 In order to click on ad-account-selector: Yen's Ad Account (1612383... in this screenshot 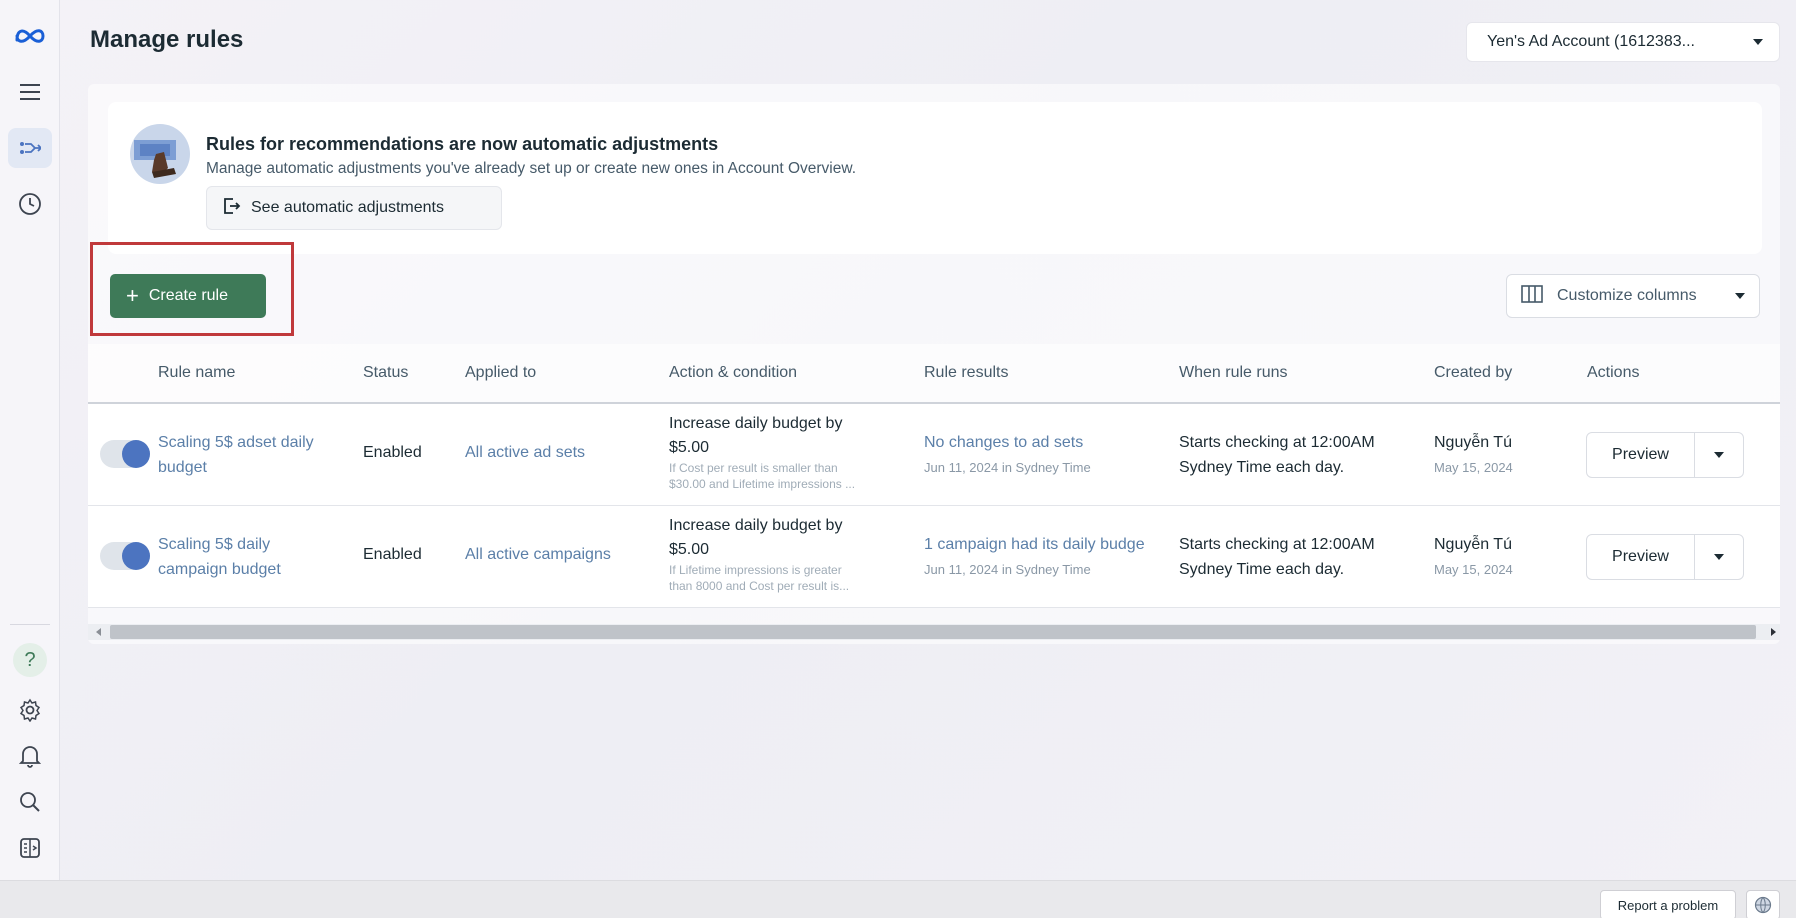, I will do `click(1623, 42)`.